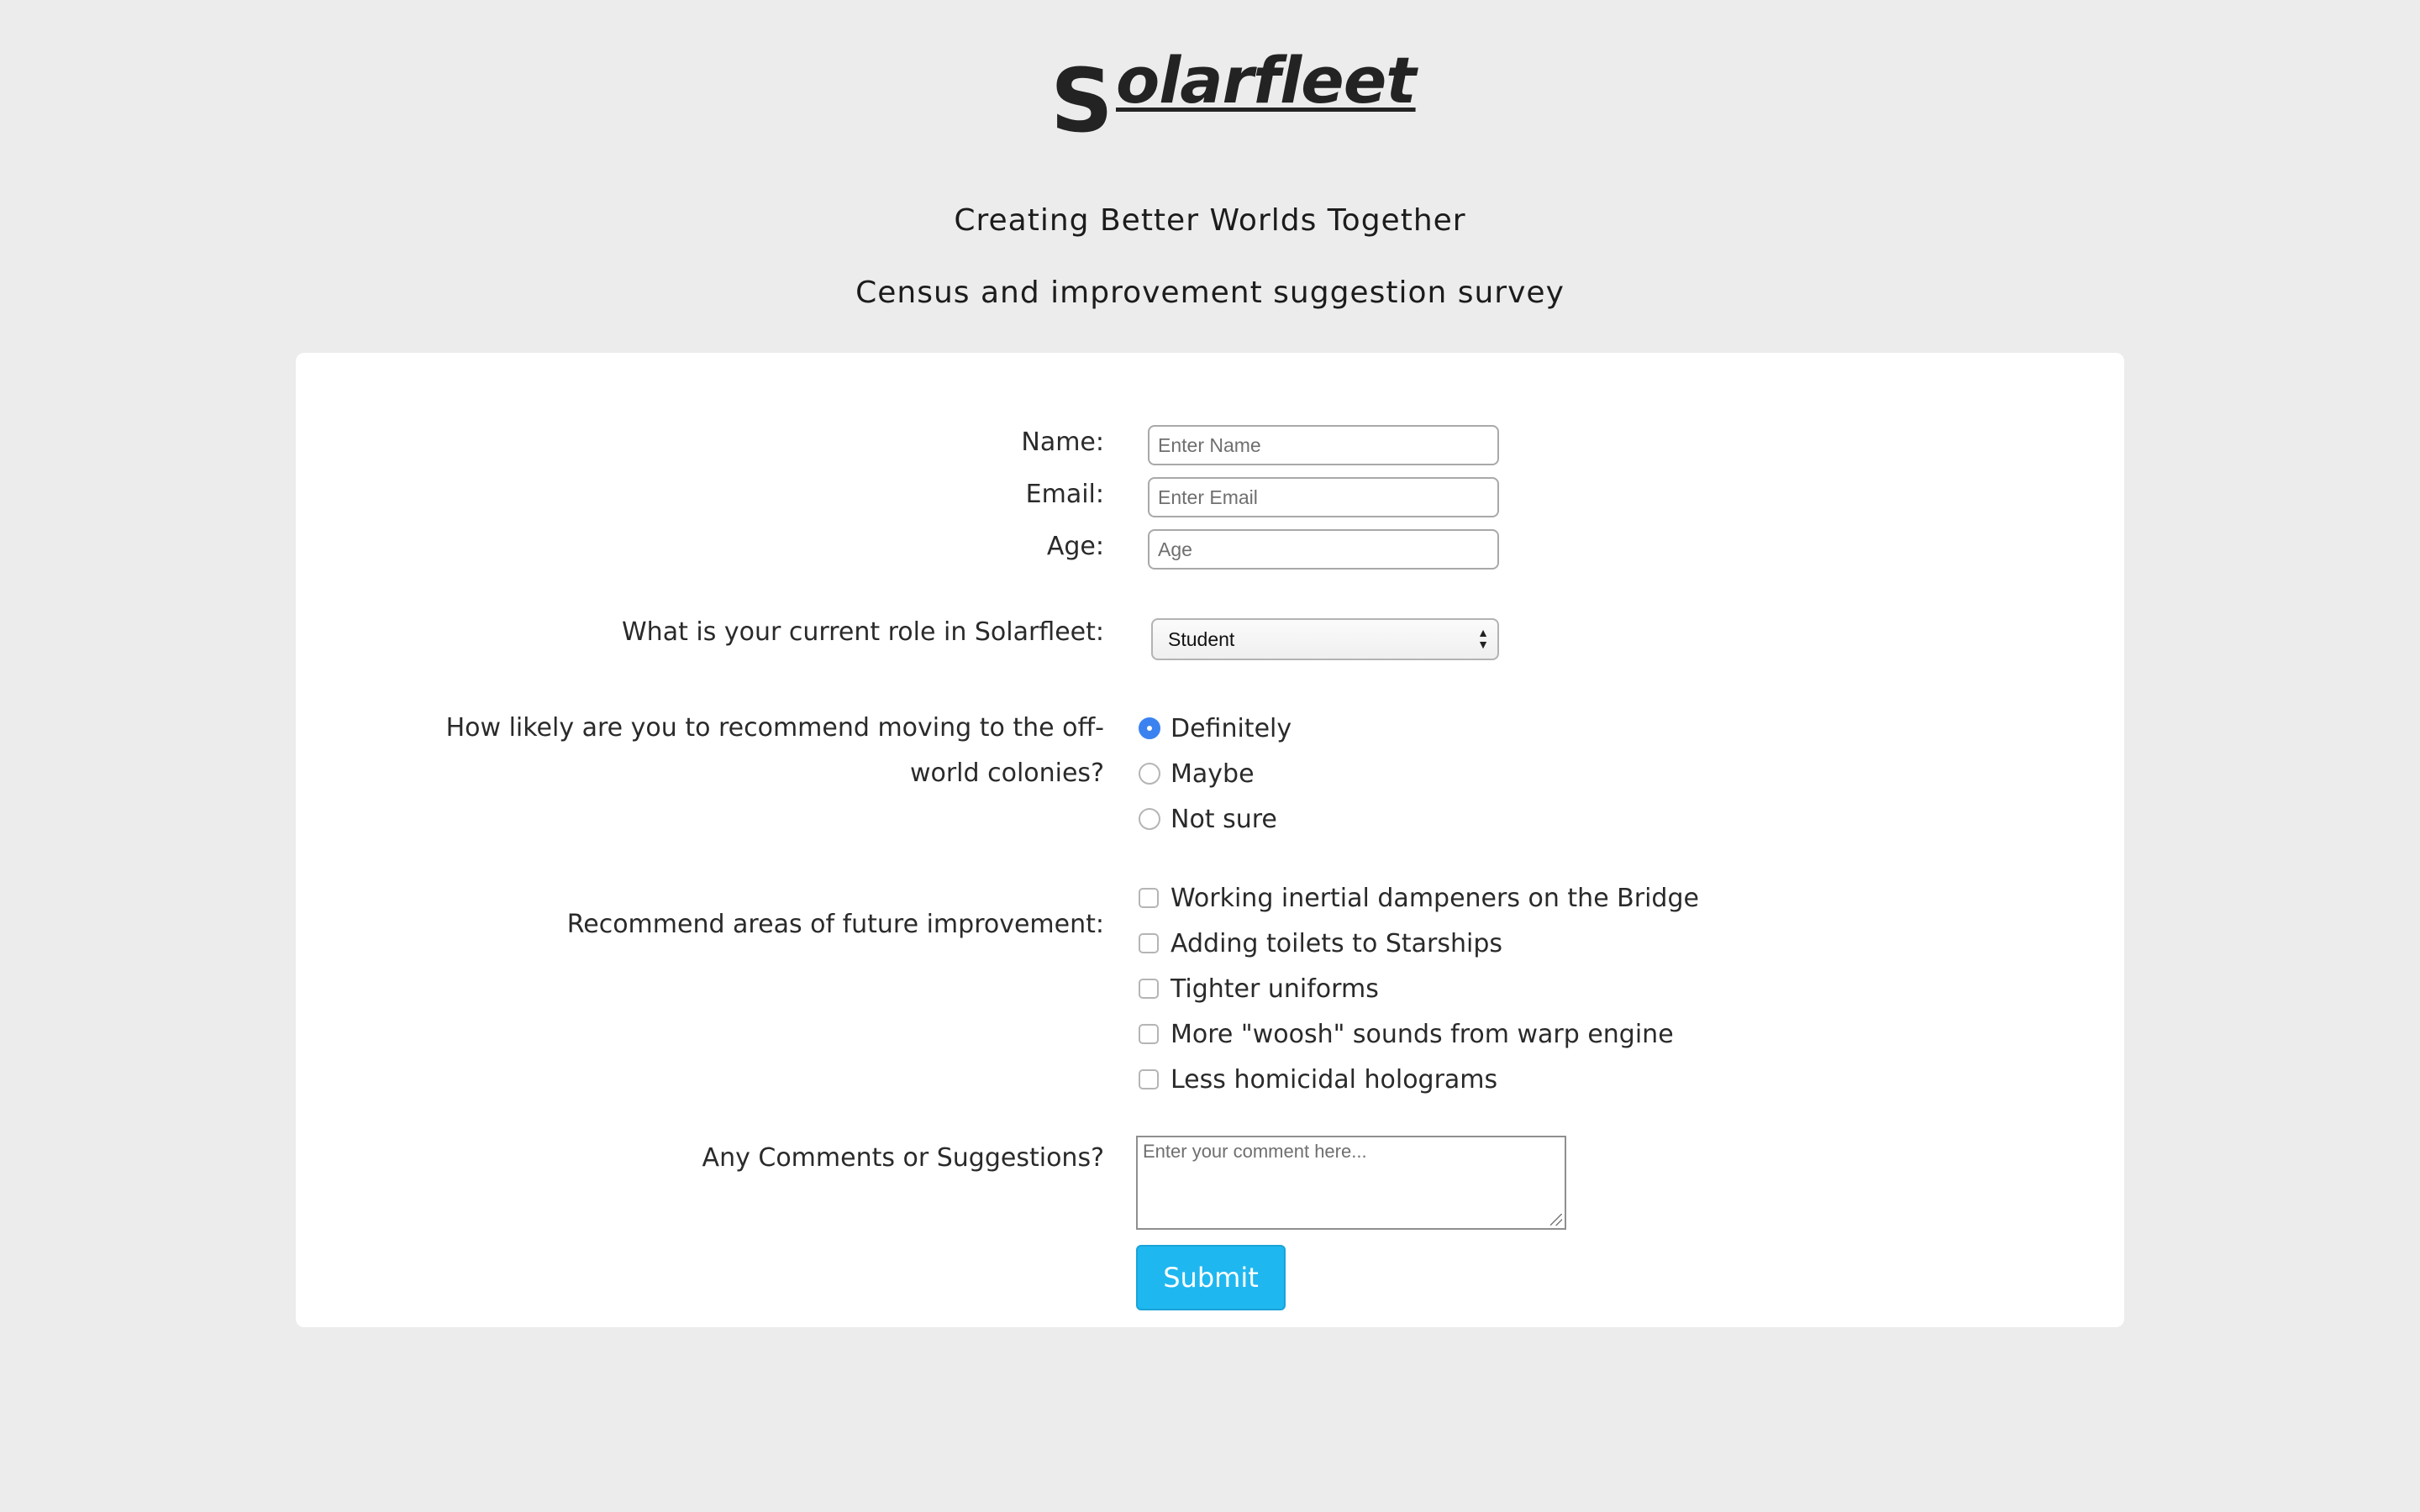  What do you see at coordinates (1323, 497) in the screenshot?
I see `email-input` at bounding box center [1323, 497].